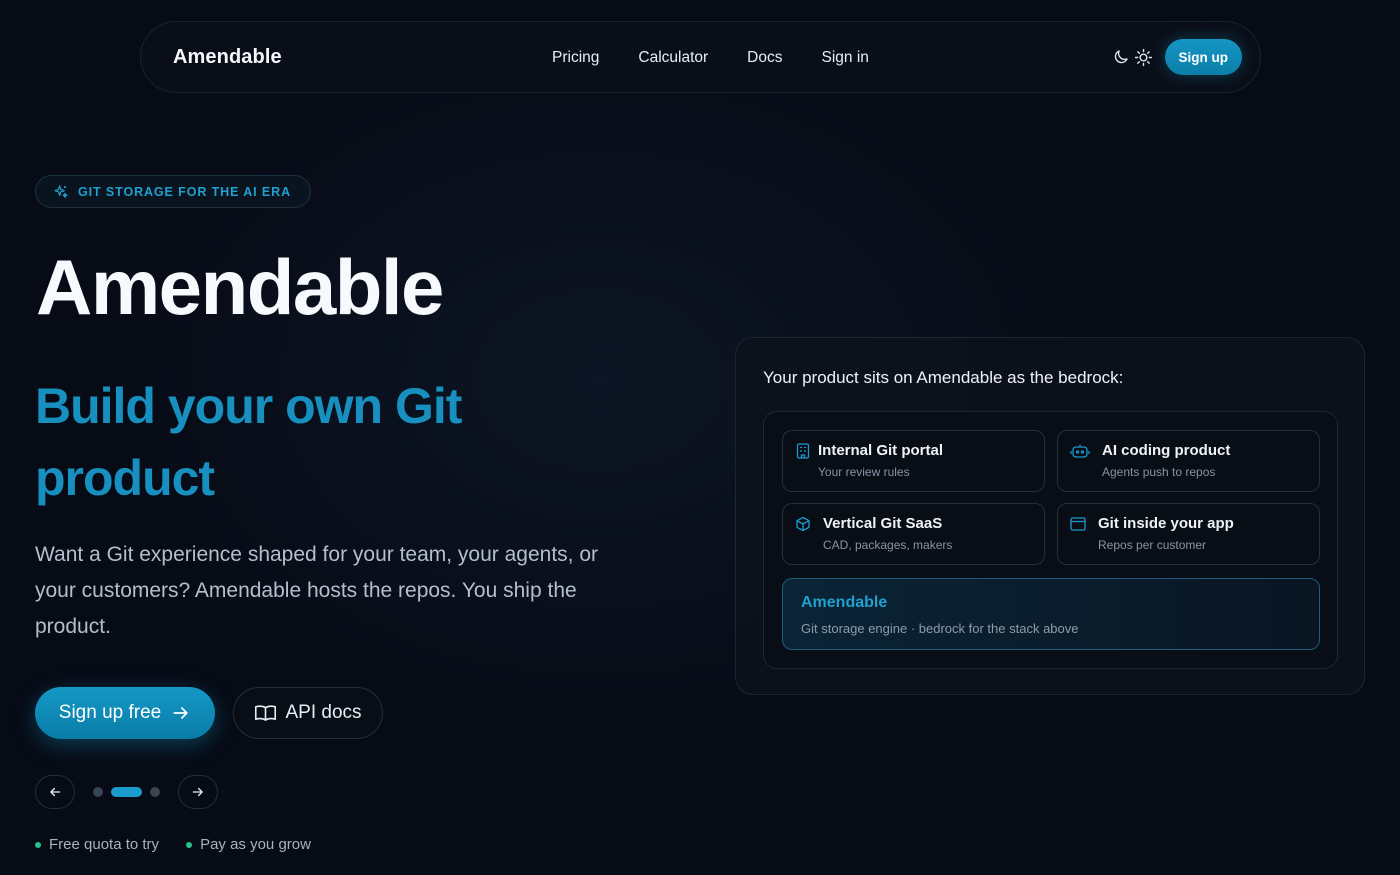  I want to click on sign-up-free-label: Sign up free, so click(110, 712).